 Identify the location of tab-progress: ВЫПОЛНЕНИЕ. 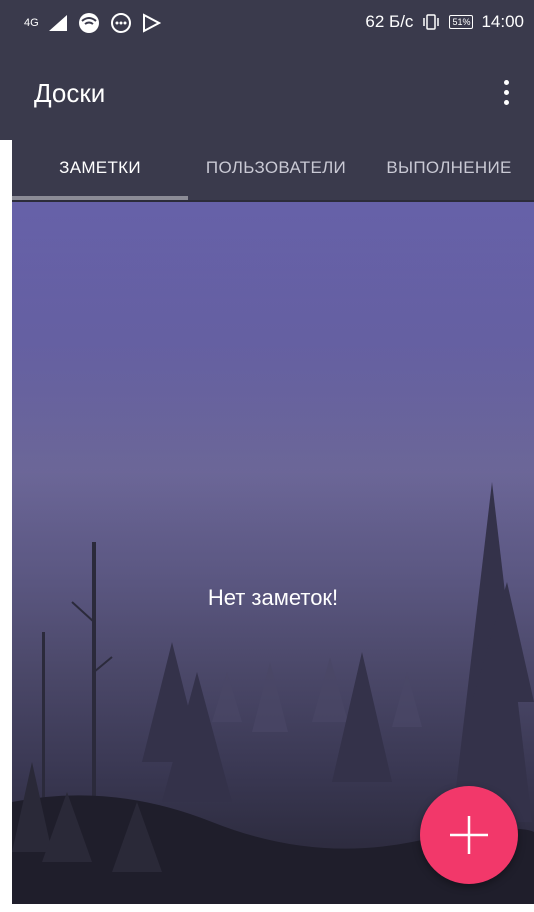
(449, 168).